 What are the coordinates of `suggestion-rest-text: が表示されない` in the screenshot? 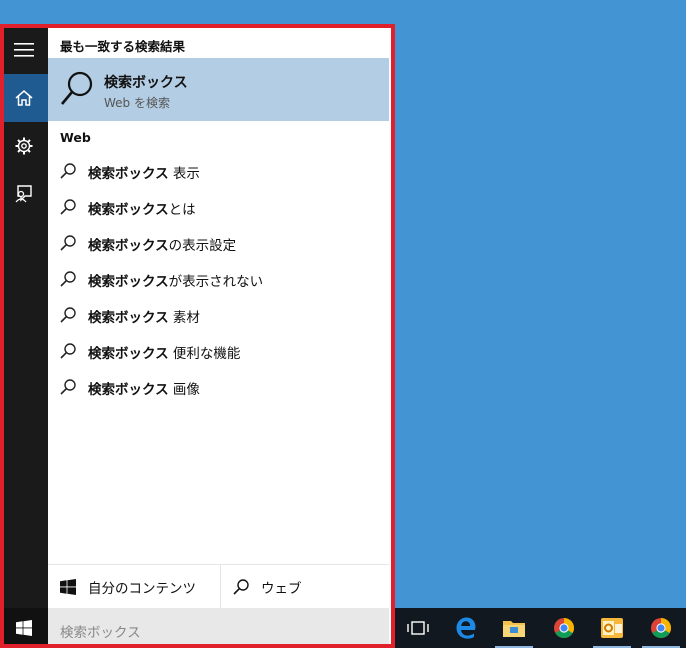 It's located at (216, 282).